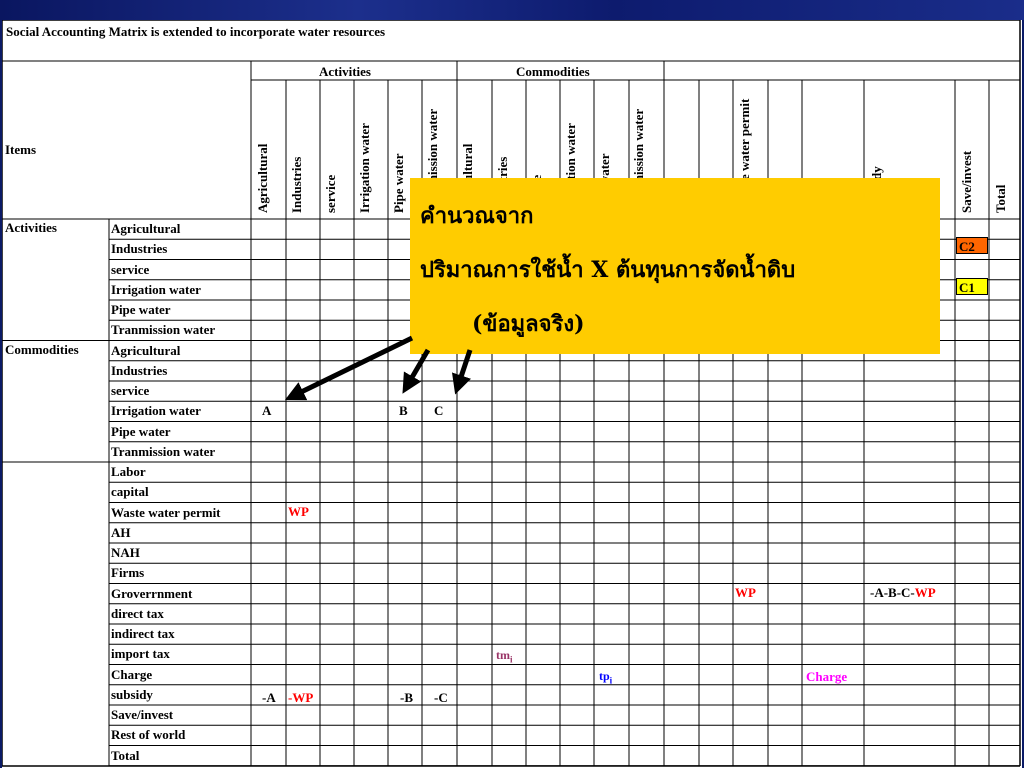 The height and width of the screenshot is (768, 1024). Describe the element at coordinates (611, 680) in the screenshot. I see `tp-subscript: i` at that location.